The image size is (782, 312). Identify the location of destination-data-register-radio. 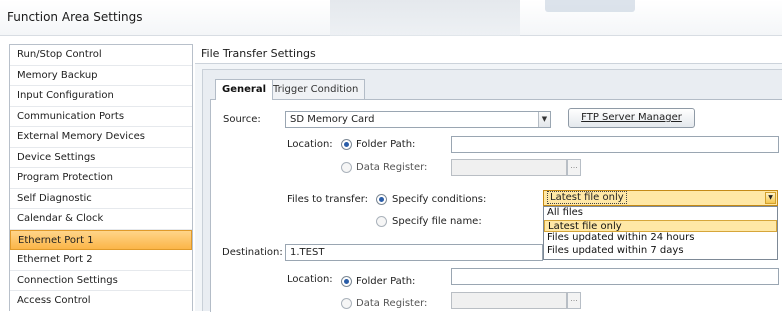
(346, 303).